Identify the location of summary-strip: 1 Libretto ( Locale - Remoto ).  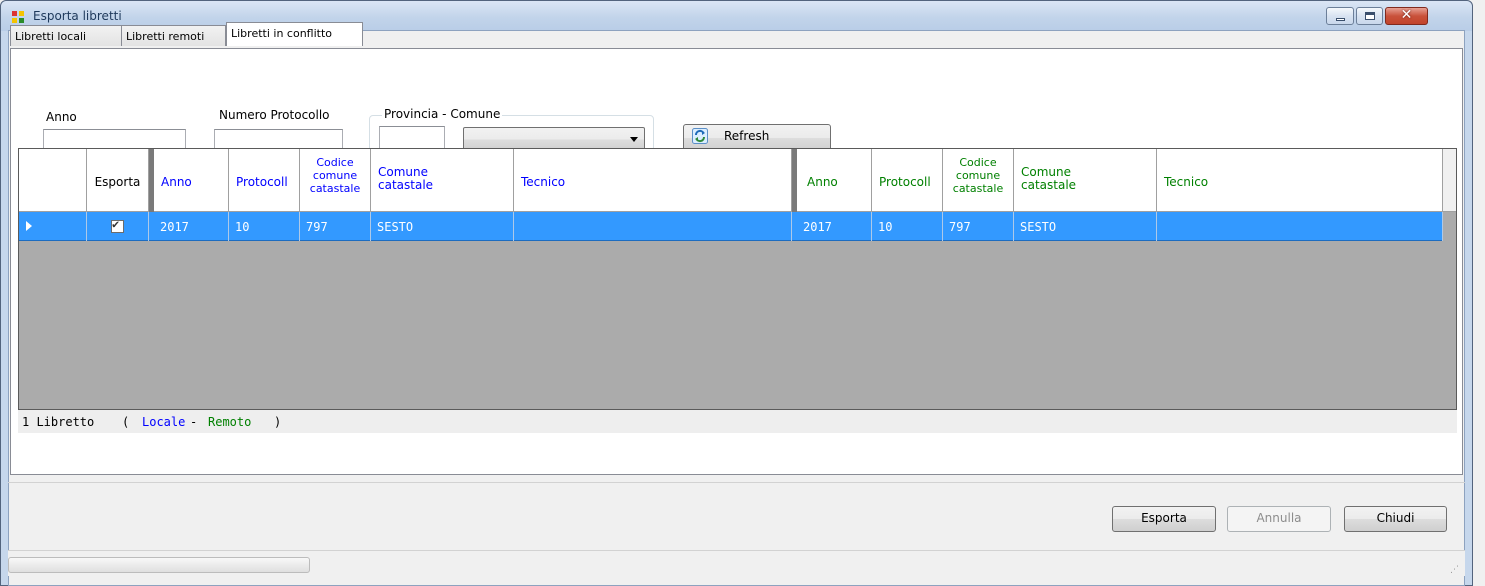
(737, 421).